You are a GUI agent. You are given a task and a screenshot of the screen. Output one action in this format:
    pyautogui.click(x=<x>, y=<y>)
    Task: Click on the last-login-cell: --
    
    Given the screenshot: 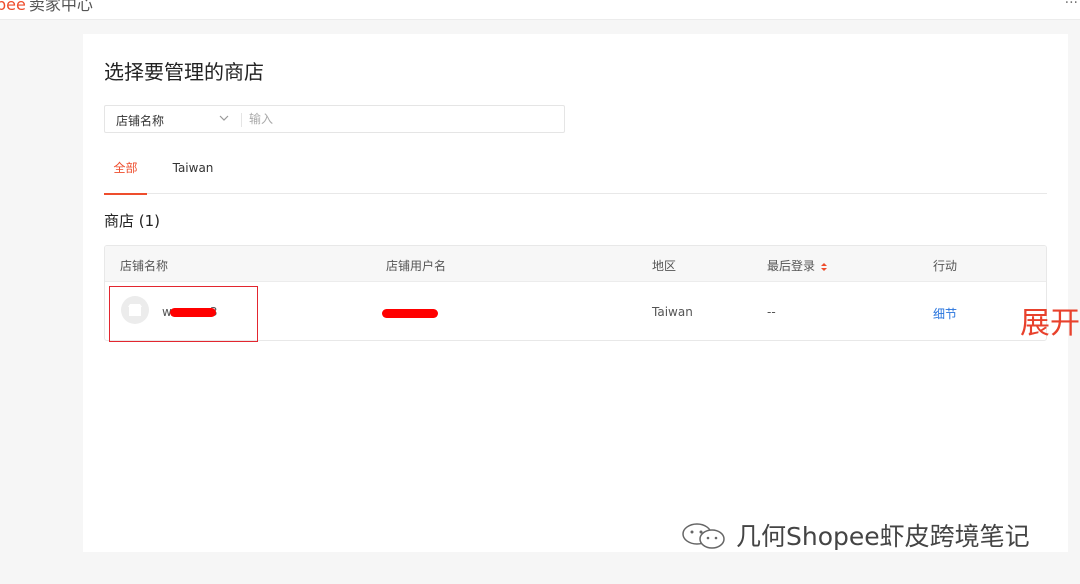 What is the action you would take?
    pyautogui.click(x=771, y=312)
    